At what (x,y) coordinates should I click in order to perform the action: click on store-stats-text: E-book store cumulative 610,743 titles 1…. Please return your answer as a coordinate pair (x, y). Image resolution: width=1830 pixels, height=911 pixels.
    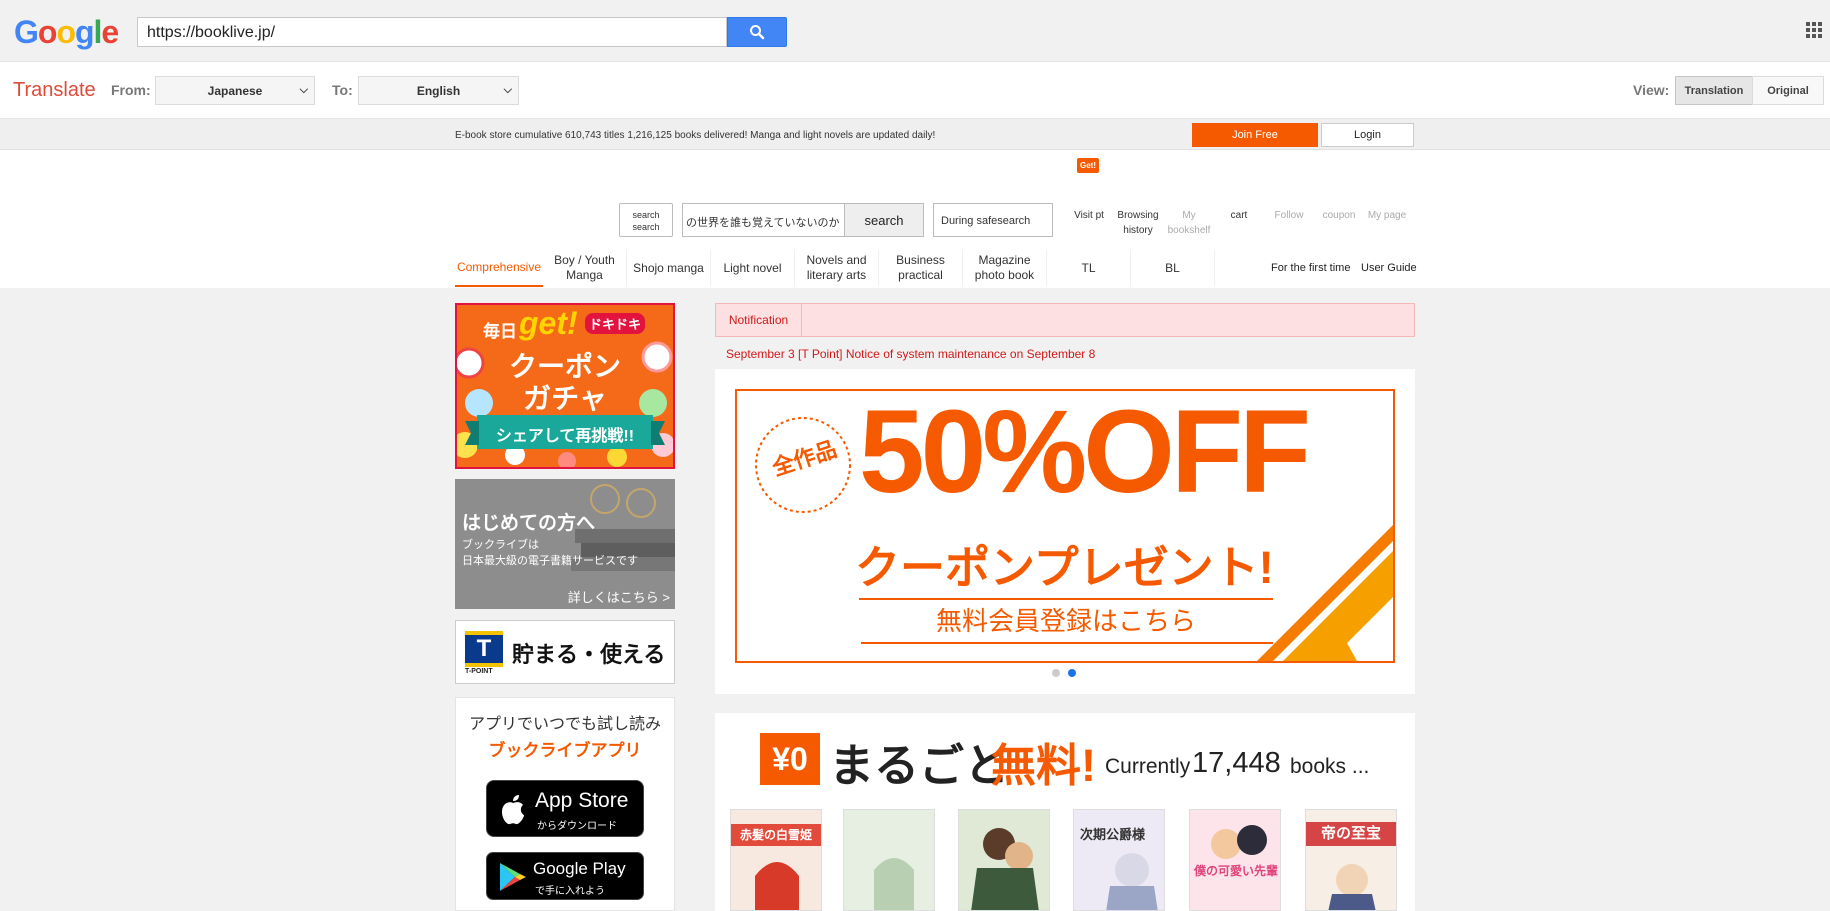
    Looking at the image, I should click on (695, 135).